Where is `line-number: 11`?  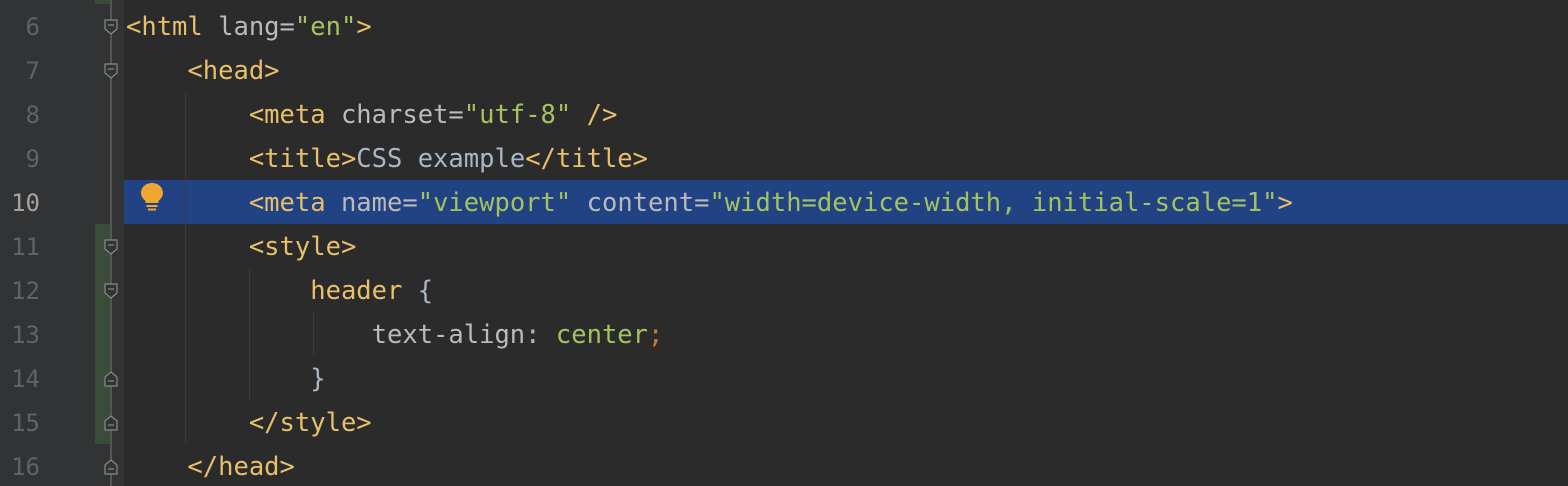 line-number: 11 is located at coordinates (20, 247).